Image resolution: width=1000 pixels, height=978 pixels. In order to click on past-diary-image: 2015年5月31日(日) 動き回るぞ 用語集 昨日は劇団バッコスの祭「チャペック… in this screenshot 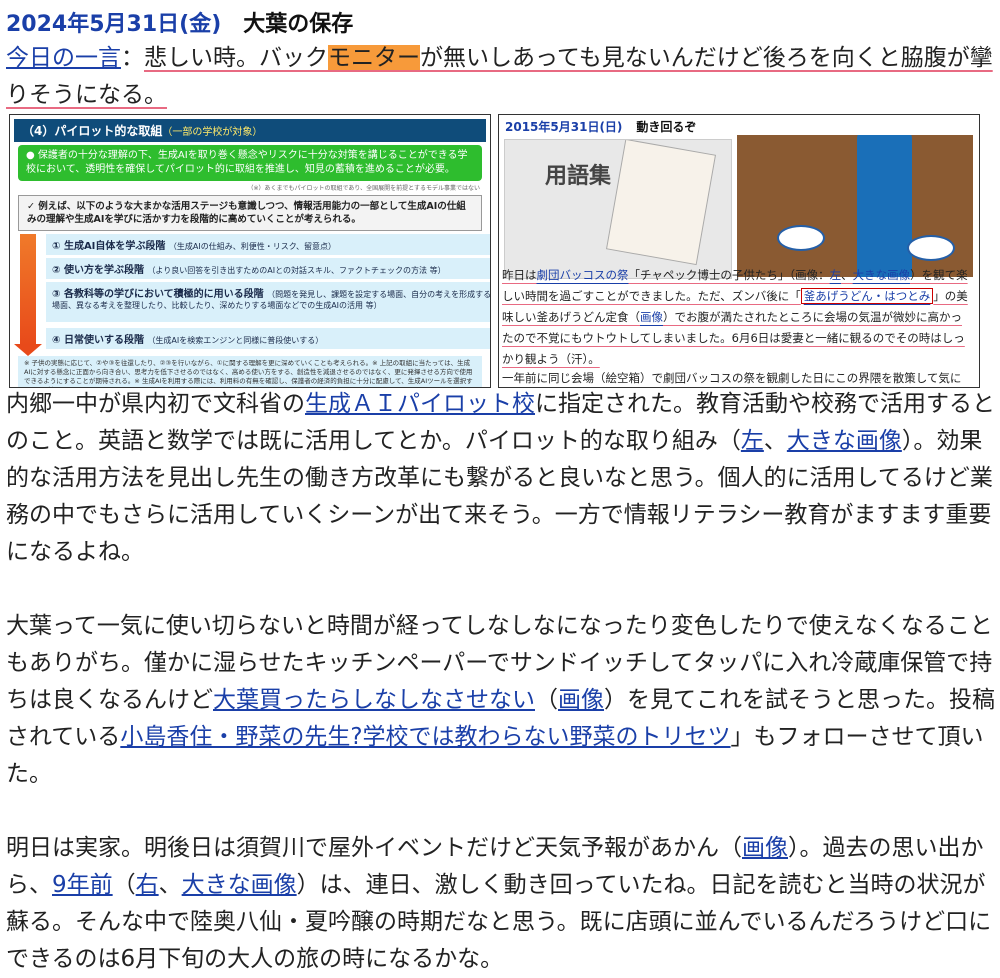, I will do `click(739, 251)`.